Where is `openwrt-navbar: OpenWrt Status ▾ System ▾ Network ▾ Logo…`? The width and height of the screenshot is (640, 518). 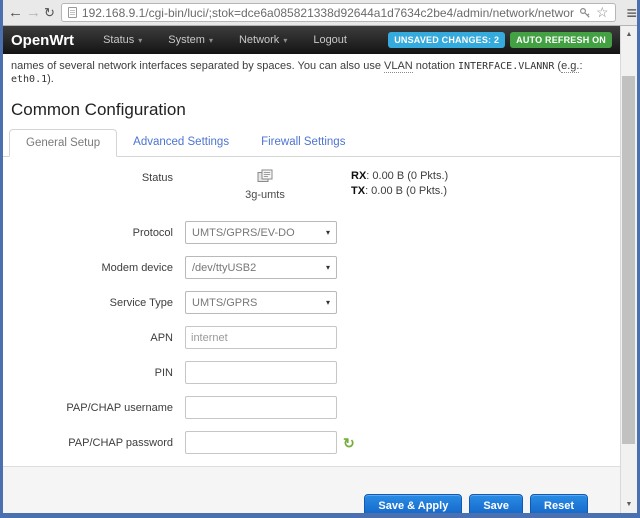 openwrt-navbar: OpenWrt Status ▾ System ▾ Network ▾ Logo… is located at coordinates (311, 40).